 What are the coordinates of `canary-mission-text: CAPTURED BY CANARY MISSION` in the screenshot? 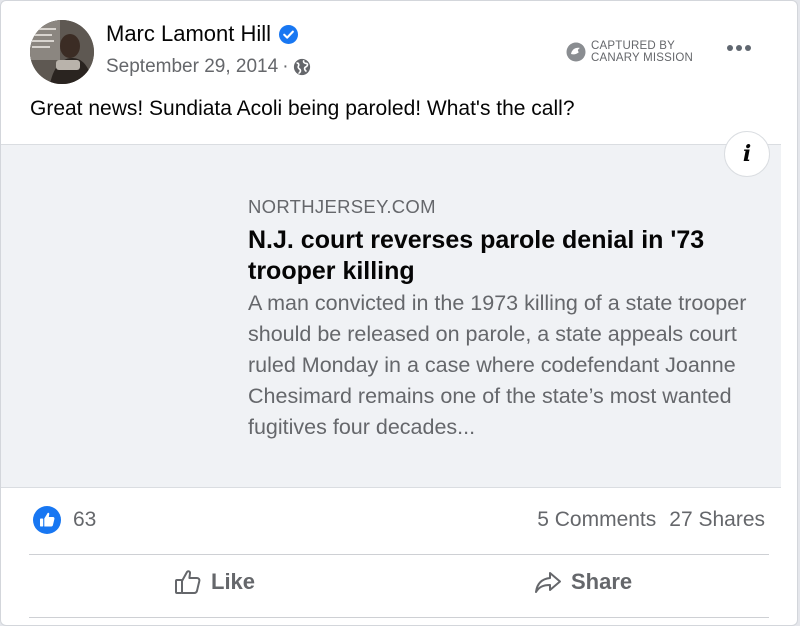 It's located at (642, 52).